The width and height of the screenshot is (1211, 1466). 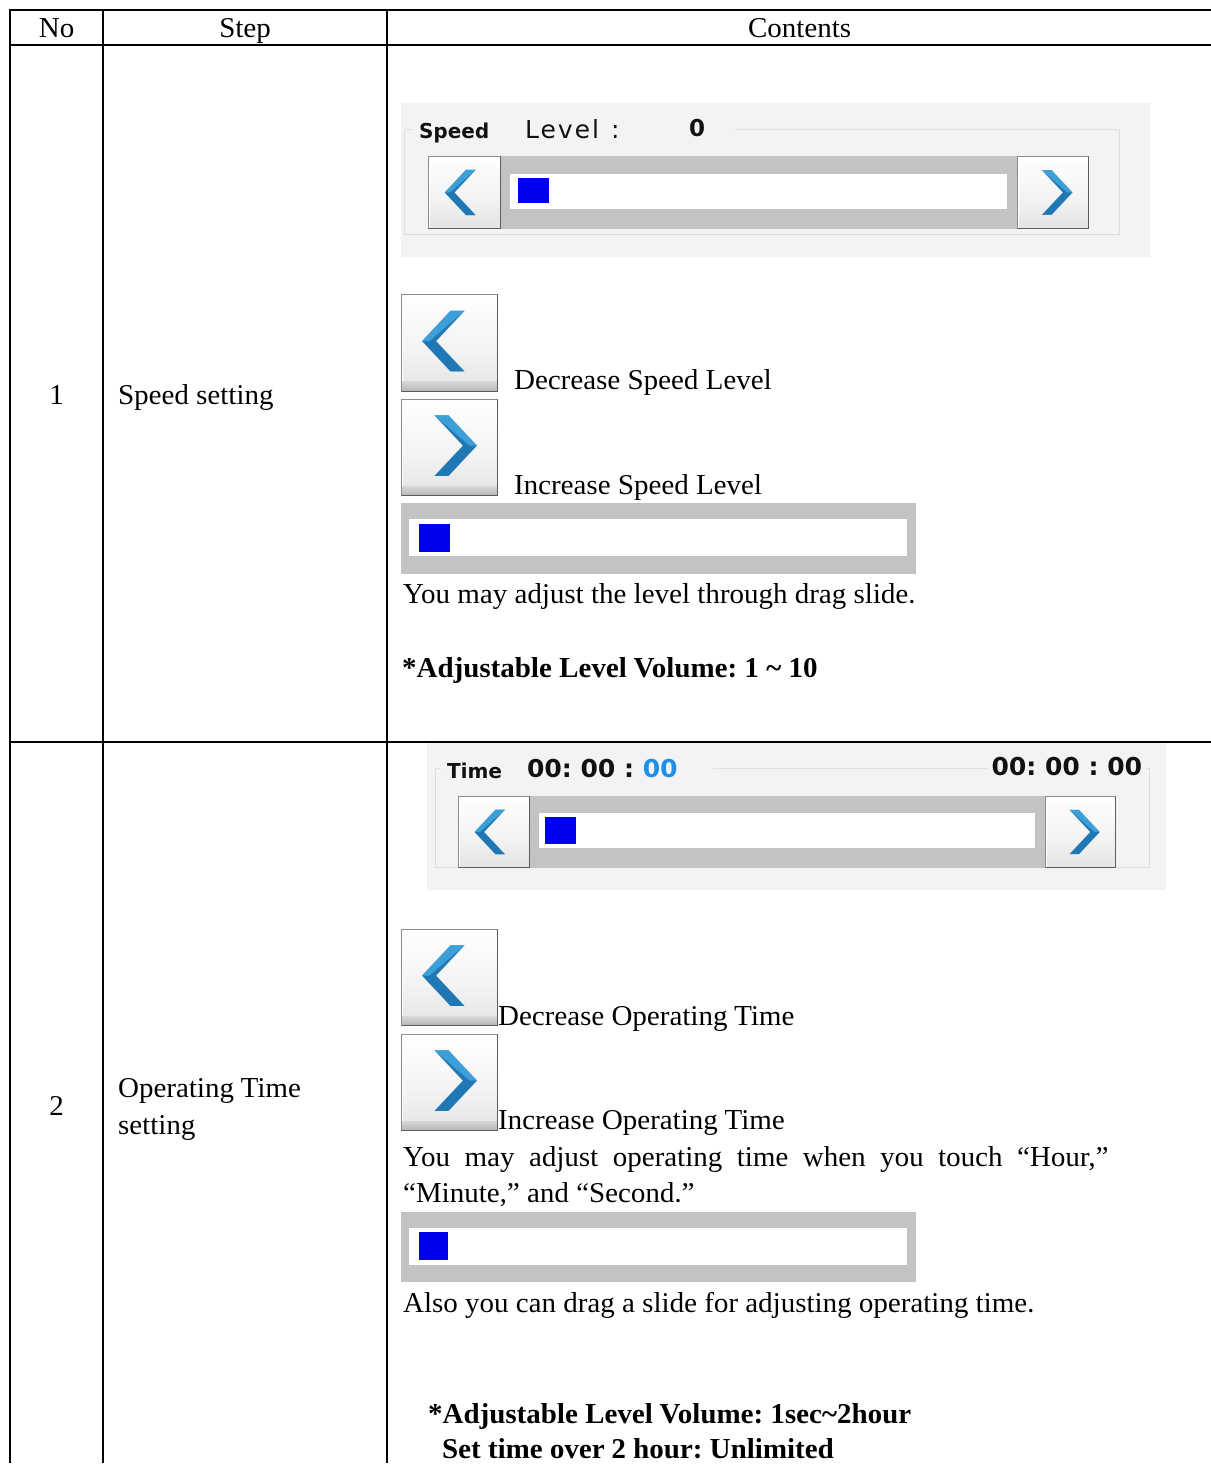 I want to click on time-note-line2: Set time over 2 hour: Unlimited, so click(x=638, y=1449).